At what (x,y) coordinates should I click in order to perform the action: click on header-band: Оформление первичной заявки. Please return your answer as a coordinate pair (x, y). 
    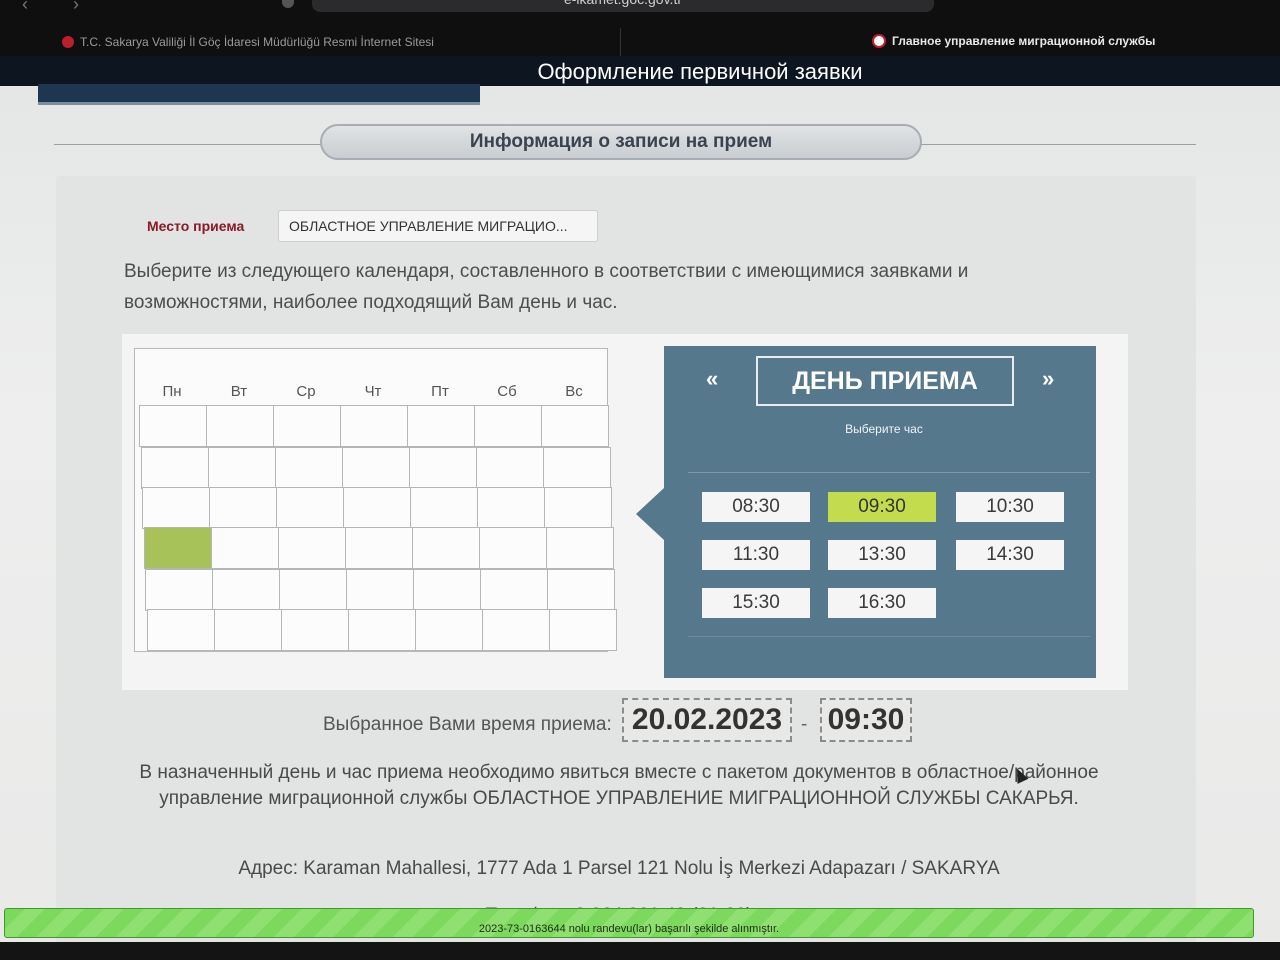
    Looking at the image, I should click on (640, 71).